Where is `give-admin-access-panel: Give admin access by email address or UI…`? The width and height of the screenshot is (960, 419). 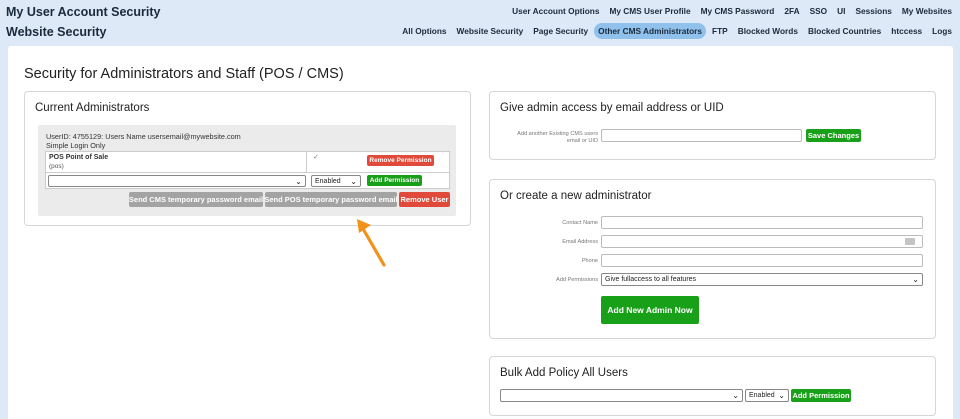
give-admin-access-panel: Give admin access by email address or UI… is located at coordinates (712, 125).